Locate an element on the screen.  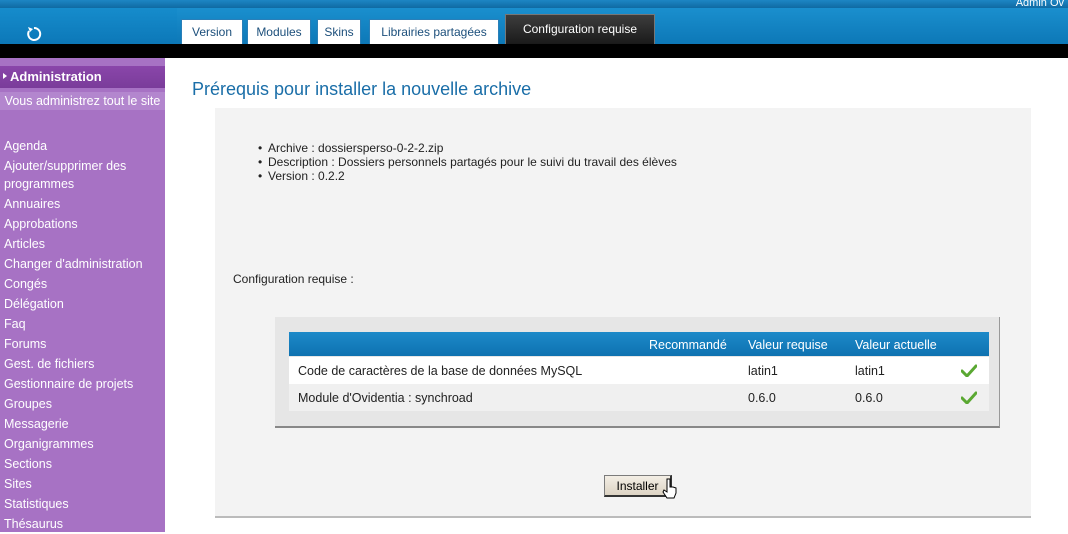
row-current-value: 0.6.0 is located at coordinates (869, 398).